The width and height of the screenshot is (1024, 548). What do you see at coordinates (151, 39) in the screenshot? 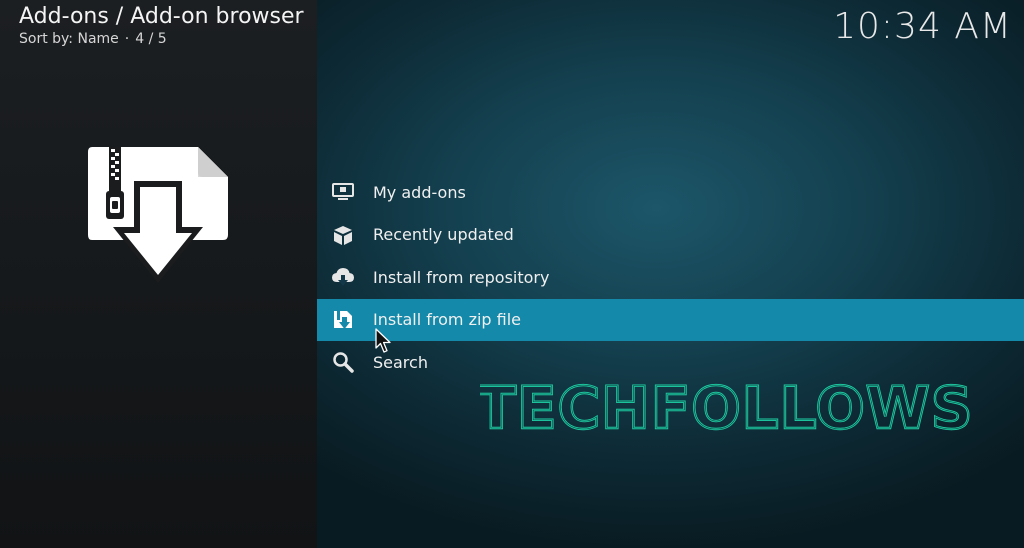
I see `item-position: 4 / 5` at bounding box center [151, 39].